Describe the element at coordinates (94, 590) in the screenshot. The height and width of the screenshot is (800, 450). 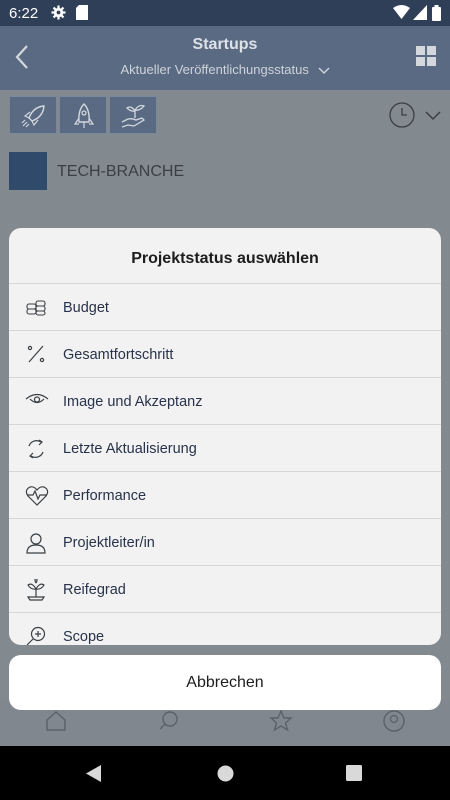
I see `option-label: Reifegrad` at that location.